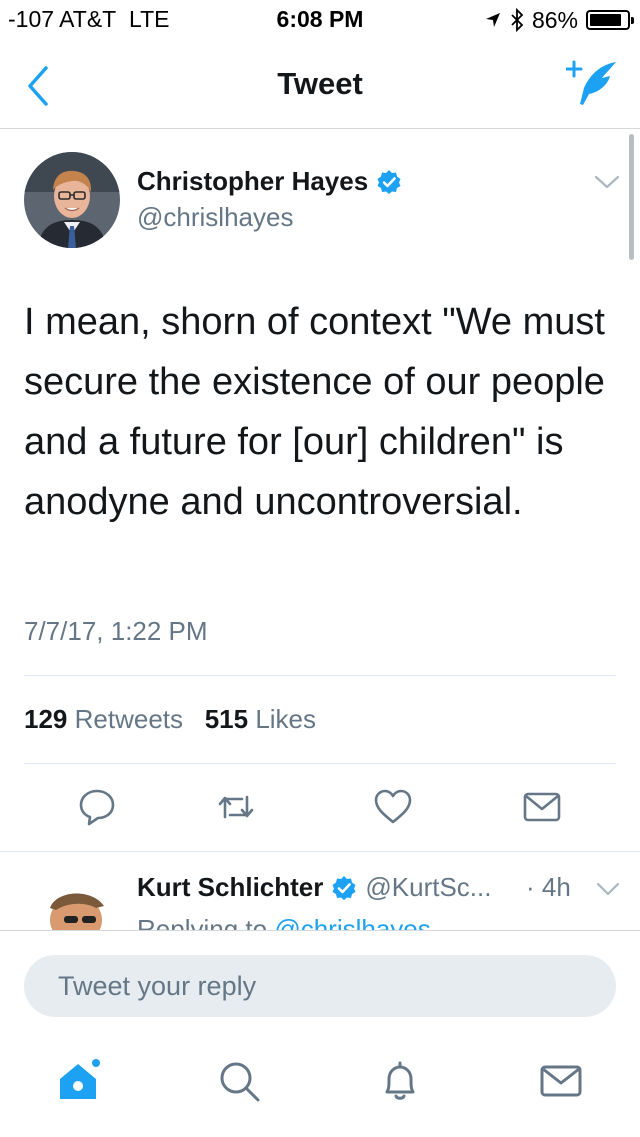 The image size is (640, 1137). What do you see at coordinates (605, 20) in the screenshot?
I see `battery-fill` at bounding box center [605, 20].